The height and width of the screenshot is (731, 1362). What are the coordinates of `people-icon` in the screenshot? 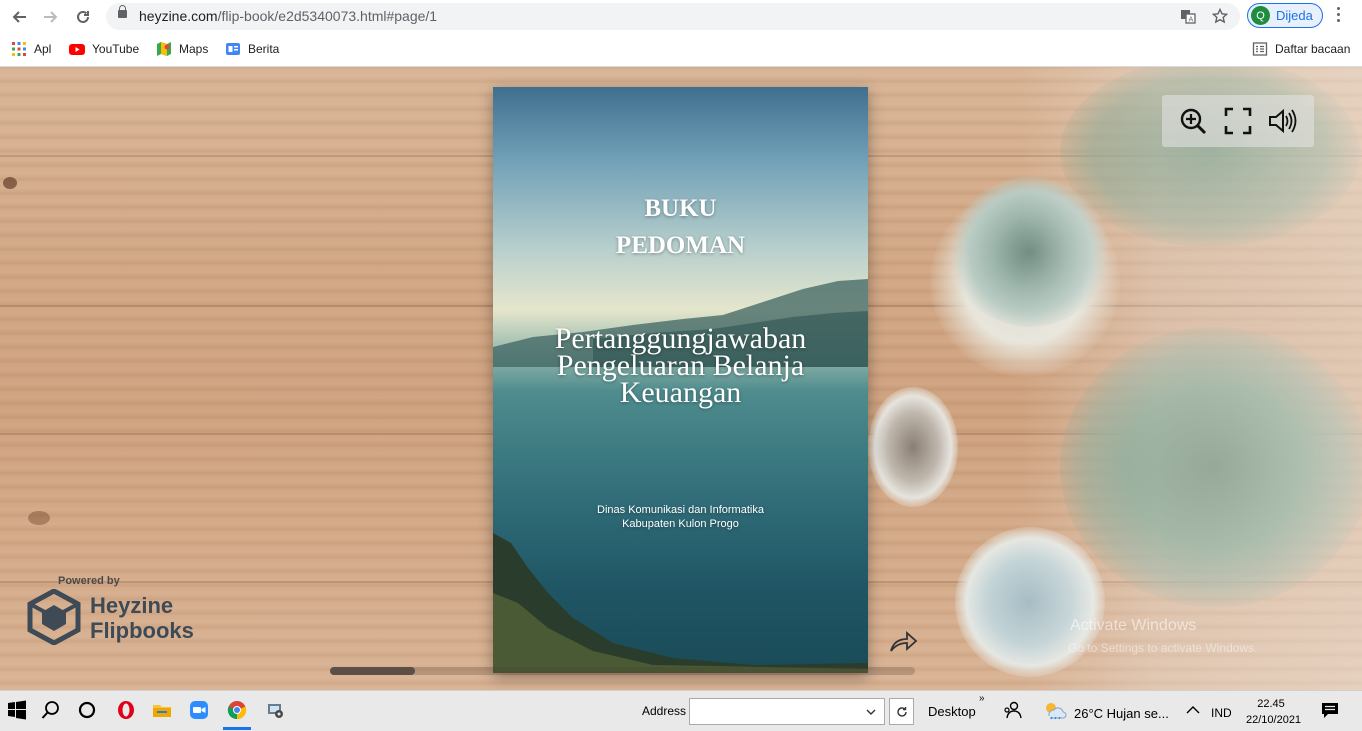 It's located at (1012, 710).